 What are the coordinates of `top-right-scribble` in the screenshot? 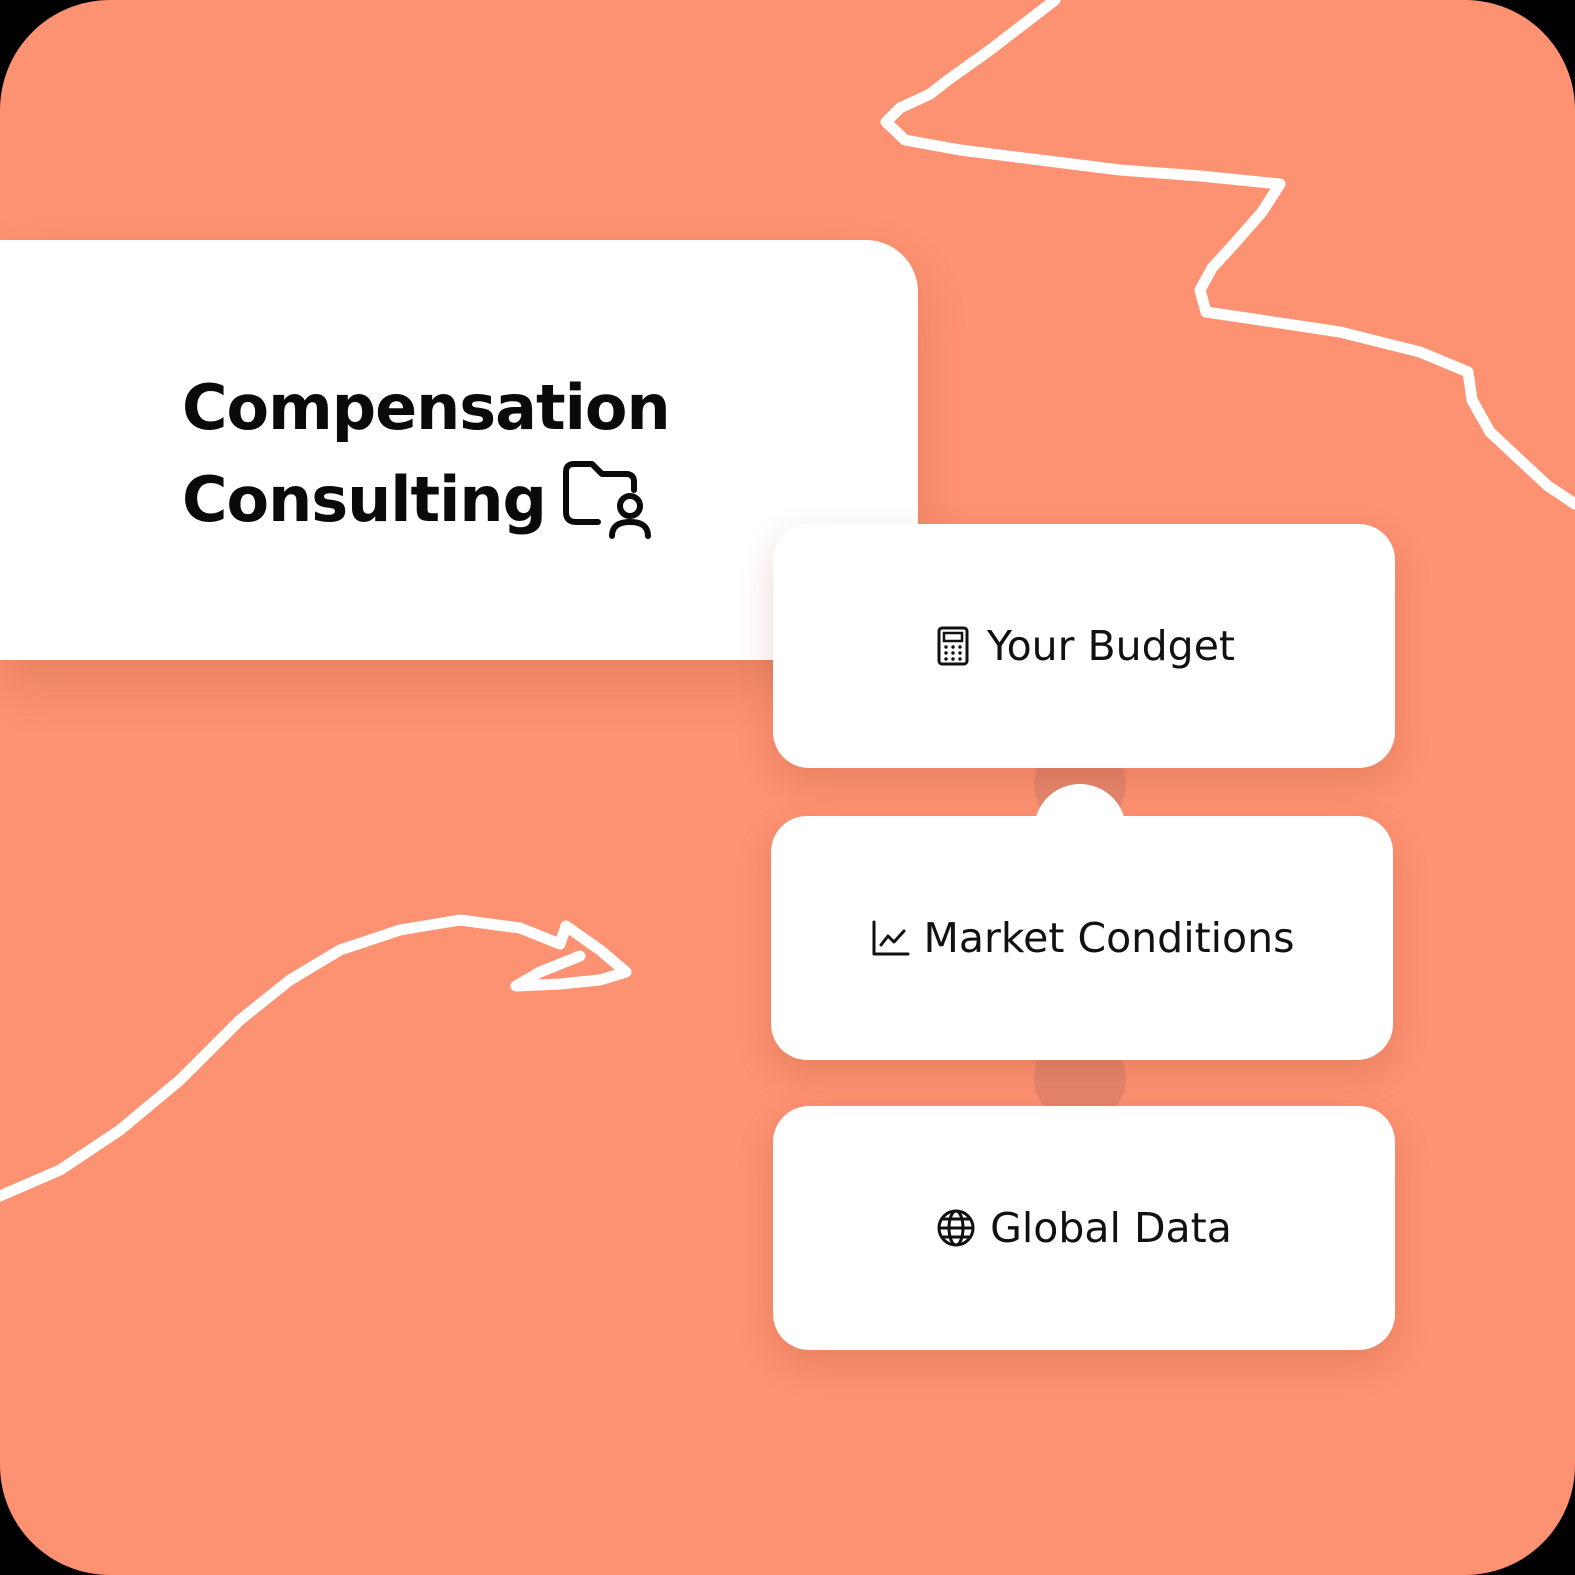 It's located at (1227, 255).